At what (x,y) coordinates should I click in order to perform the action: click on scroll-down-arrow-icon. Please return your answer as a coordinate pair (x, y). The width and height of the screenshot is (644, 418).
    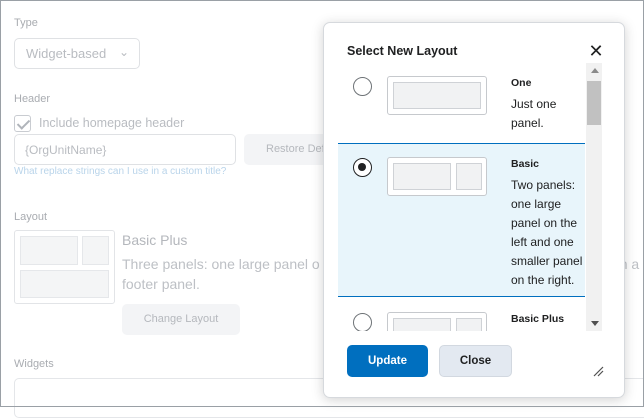
    Looking at the image, I should click on (595, 323).